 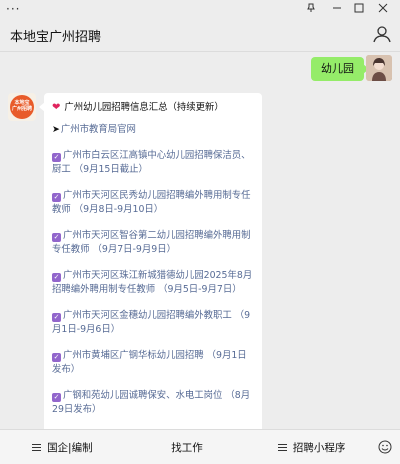 I want to click on job-link-text: 广州市黄埔区广钢华标幼儿园招聘 （9月1日发布）, so click(x=149, y=362).